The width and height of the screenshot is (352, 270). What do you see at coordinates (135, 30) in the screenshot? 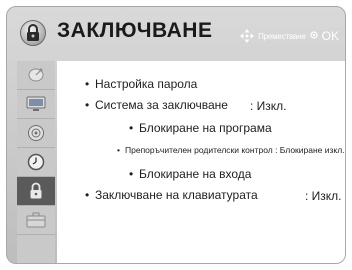
I see `page-title: ЗАКЛЮЧВАНЕ` at bounding box center [135, 30].